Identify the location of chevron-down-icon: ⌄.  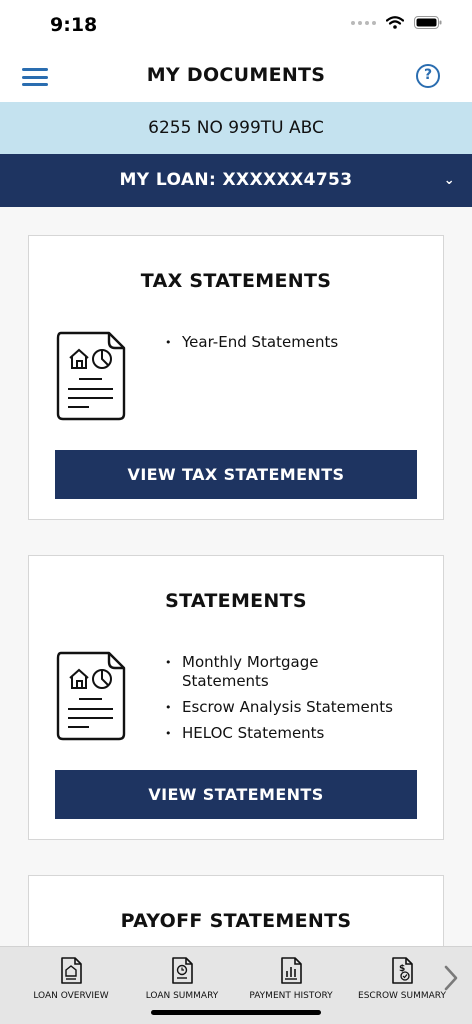
(449, 180).